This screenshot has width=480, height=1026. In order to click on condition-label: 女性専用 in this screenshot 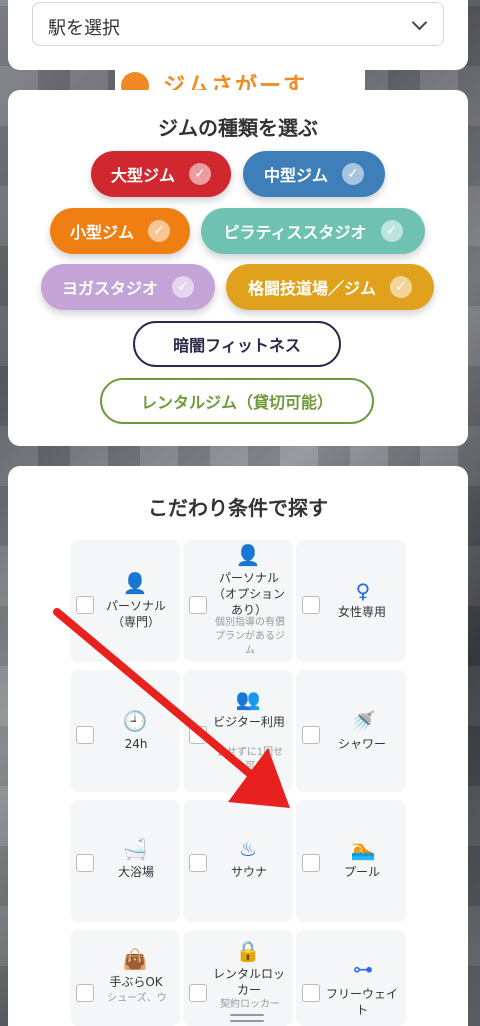, I will do `click(361, 612)`.